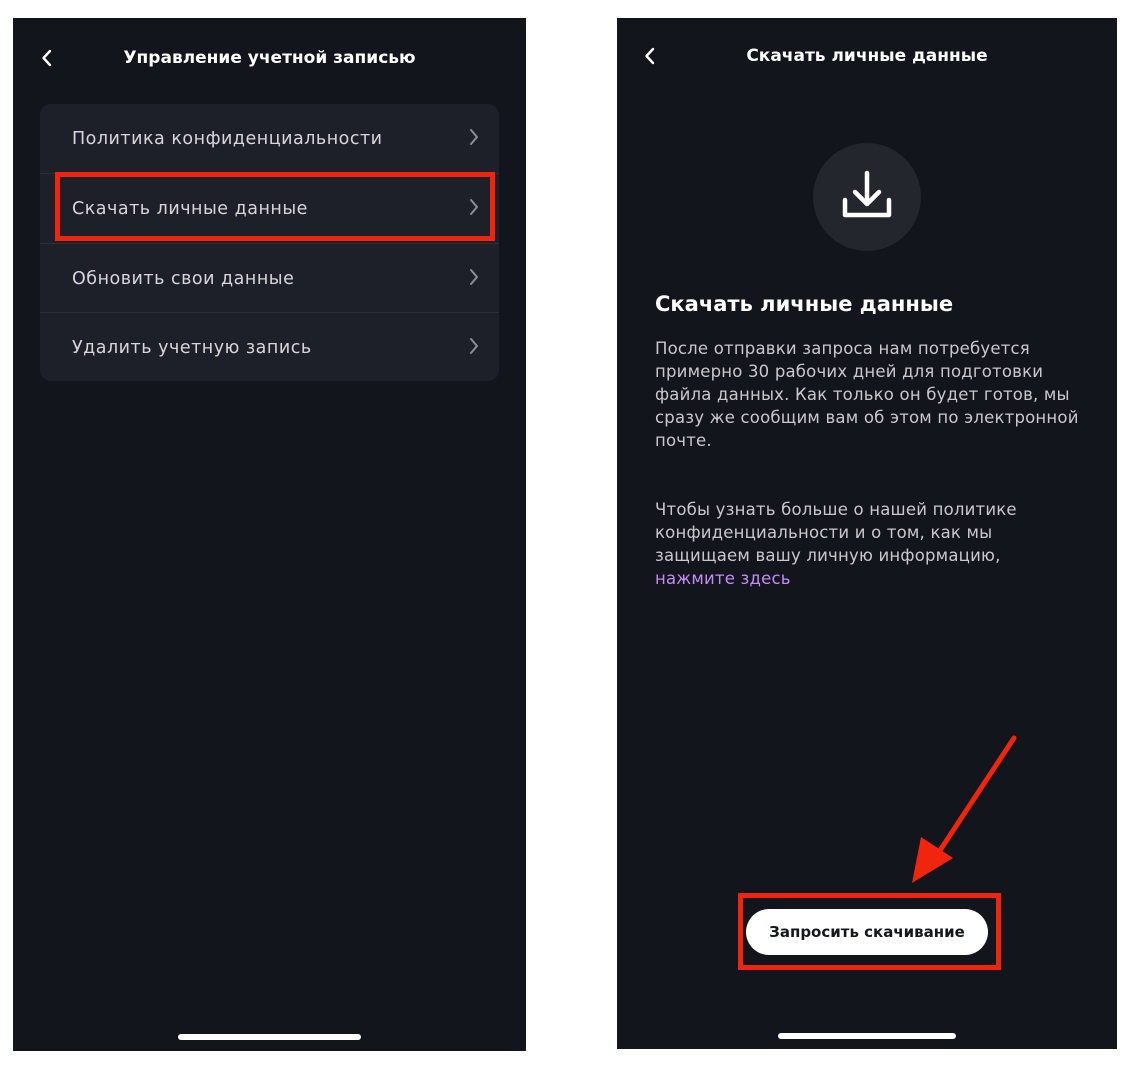 The image size is (1136, 1070). I want to click on menu-item-privacy-policy: Политика конфиденциальности, so click(269, 138).